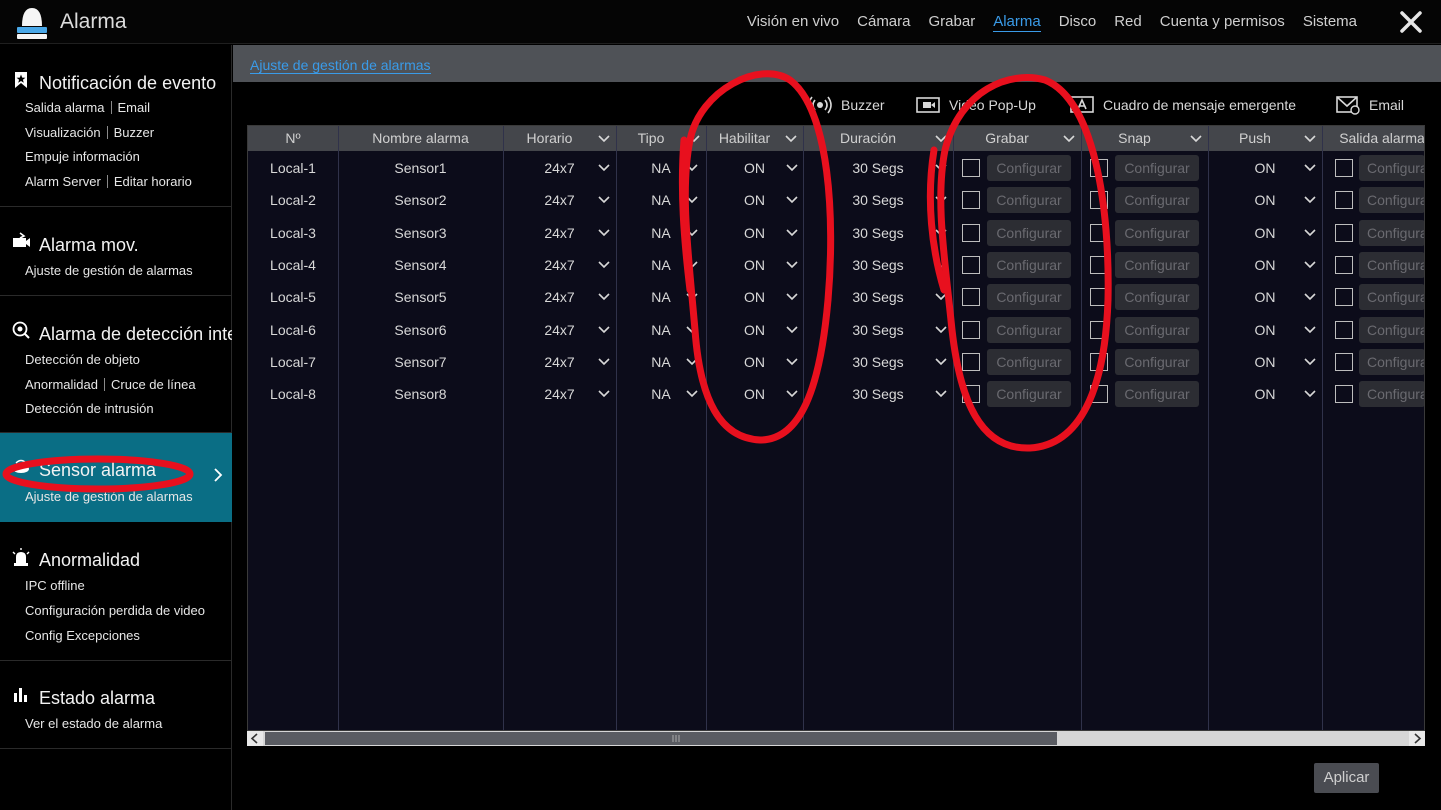  What do you see at coordinates (420, 394) in the screenshot?
I see `cell-name: Sensor8` at bounding box center [420, 394].